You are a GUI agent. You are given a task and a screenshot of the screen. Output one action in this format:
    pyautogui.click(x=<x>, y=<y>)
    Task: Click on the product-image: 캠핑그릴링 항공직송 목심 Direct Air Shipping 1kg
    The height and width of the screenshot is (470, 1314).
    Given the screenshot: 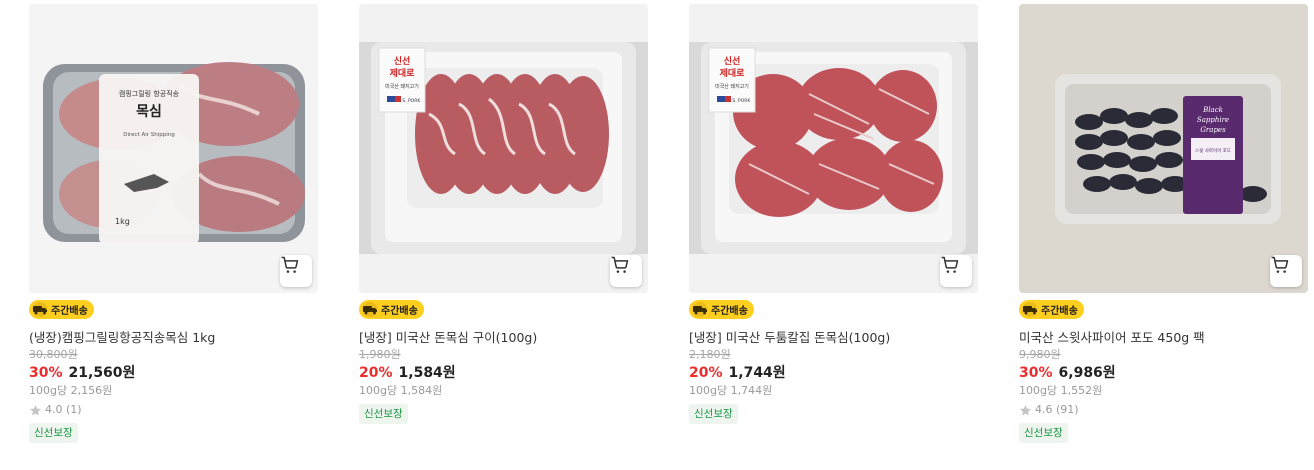 What is the action you would take?
    pyautogui.click(x=173, y=148)
    